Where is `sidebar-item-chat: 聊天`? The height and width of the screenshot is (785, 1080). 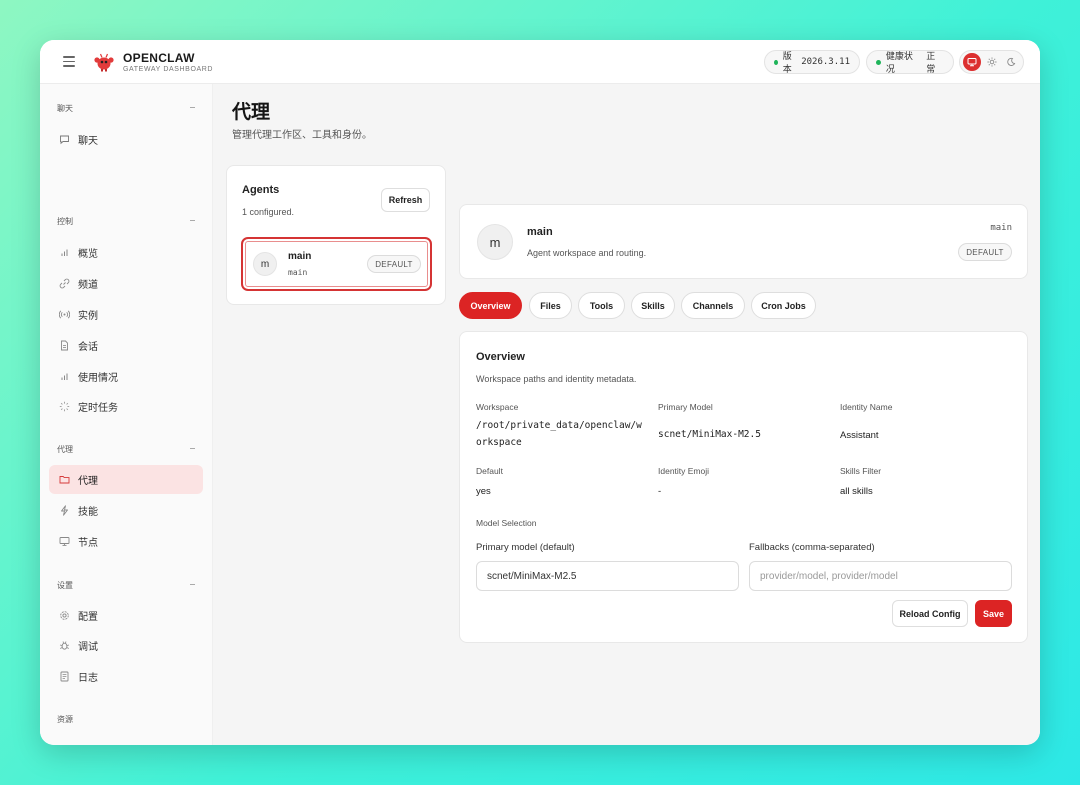 sidebar-item-chat: 聊天 is located at coordinates (126, 139).